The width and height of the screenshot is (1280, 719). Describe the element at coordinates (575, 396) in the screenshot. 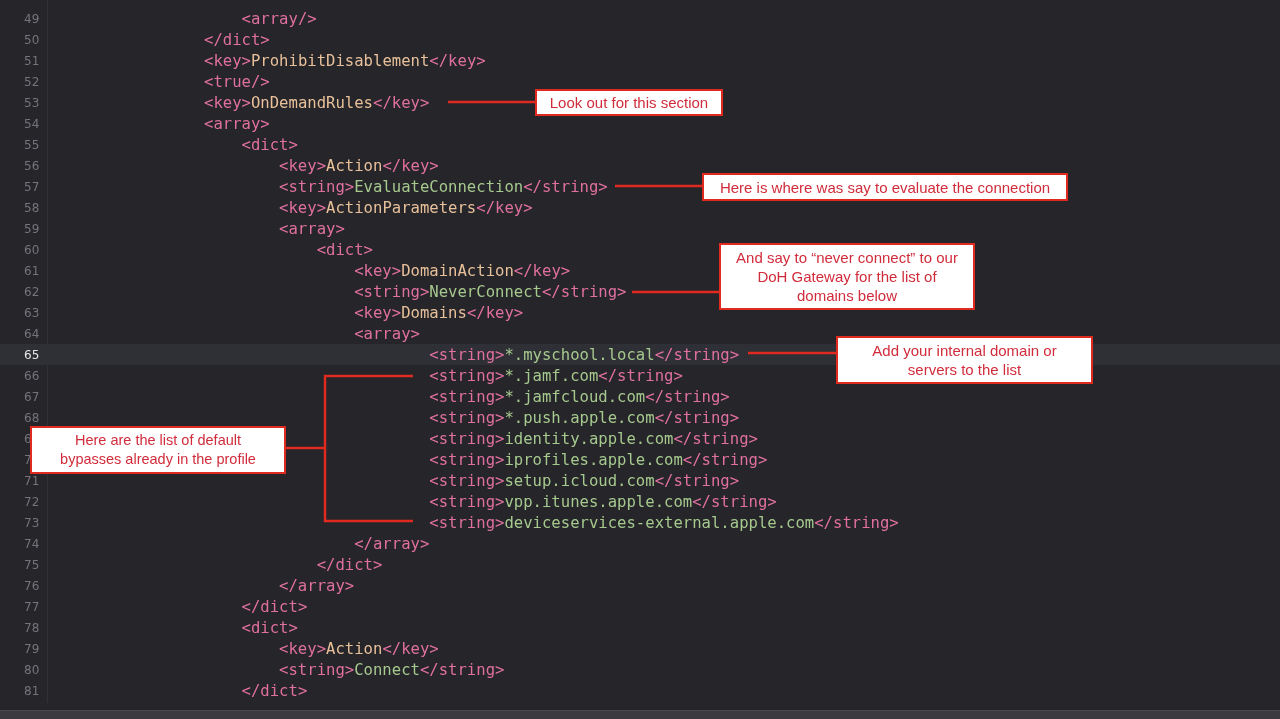

I see `string-value: *.jamfcloud.com` at that location.